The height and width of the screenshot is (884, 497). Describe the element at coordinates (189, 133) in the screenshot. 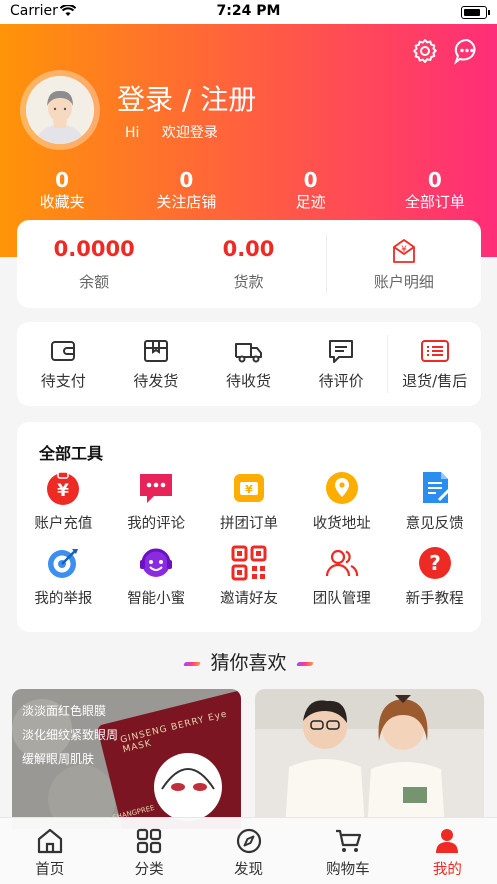

I see `greeting-welcome: 欢迎登录` at that location.